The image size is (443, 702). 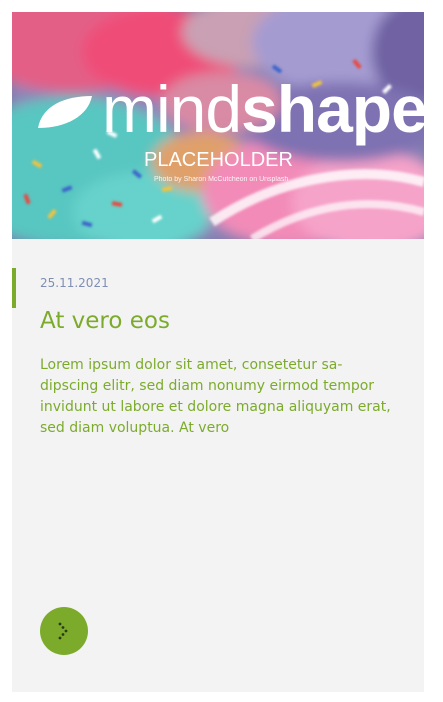 What do you see at coordinates (221, 179) in the screenshot?
I see `photo-credit: Photo by Sharon McCutcheon on Unsplash` at bounding box center [221, 179].